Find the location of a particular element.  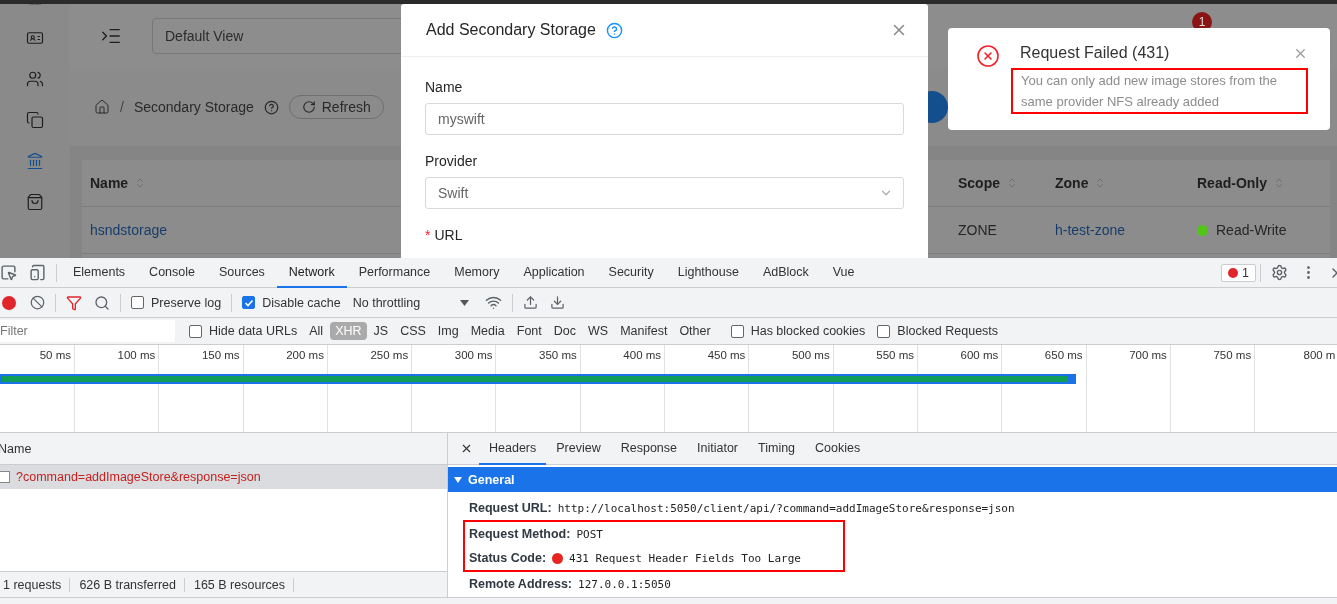

header-value: 431 Request Header Fields Too Large is located at coordinates (685, 558).